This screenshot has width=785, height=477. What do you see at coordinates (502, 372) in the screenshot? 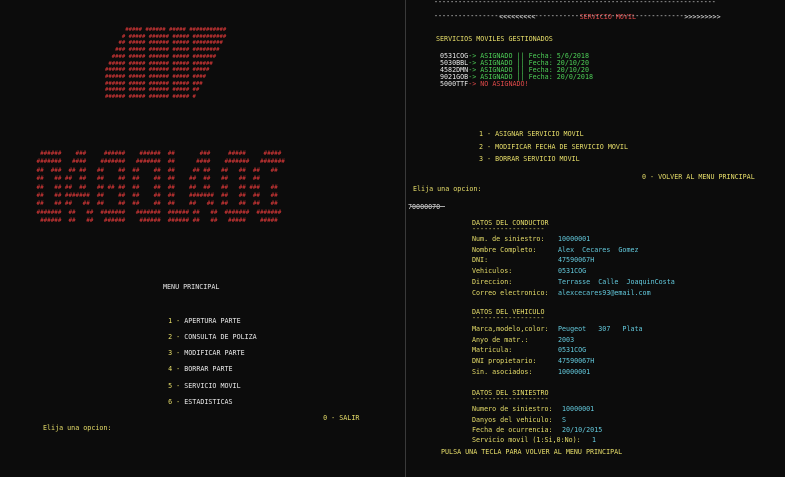
I see `field-label: Sin. asociados:` at bounding box center [502, 372].